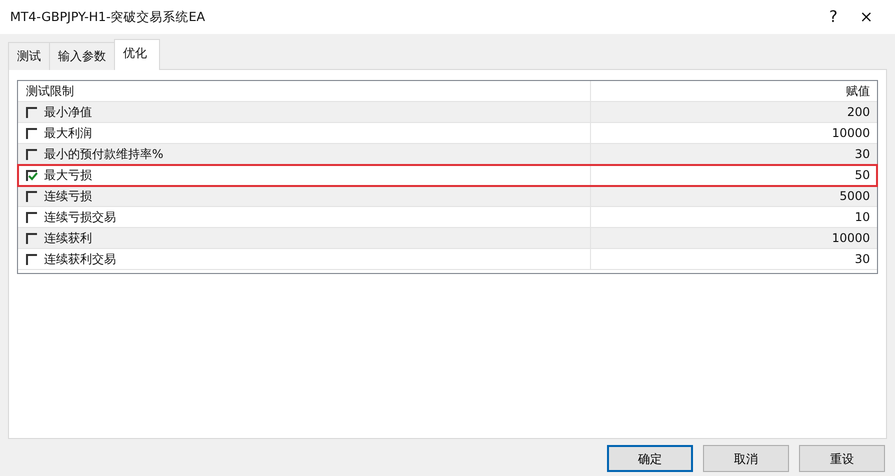  What do you see at coordinates (104, 154) in the screenshot?
I see `parameter-label: 最小的预付款维持率%` at bounding box center [104, 154].